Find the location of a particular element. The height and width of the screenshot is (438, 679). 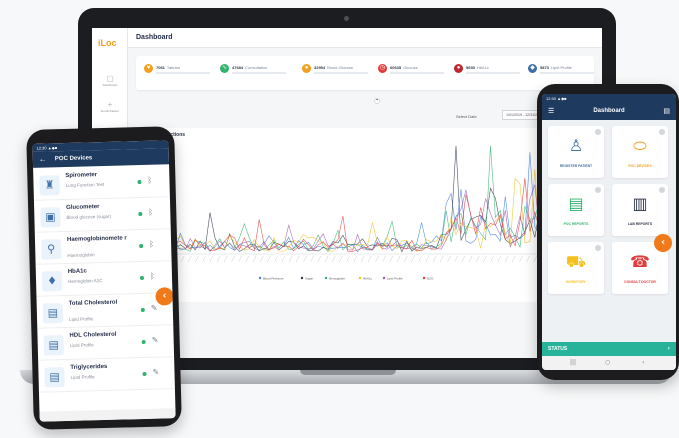

device-name: Haemoglobinomete r is located at coordinates (96, 239).